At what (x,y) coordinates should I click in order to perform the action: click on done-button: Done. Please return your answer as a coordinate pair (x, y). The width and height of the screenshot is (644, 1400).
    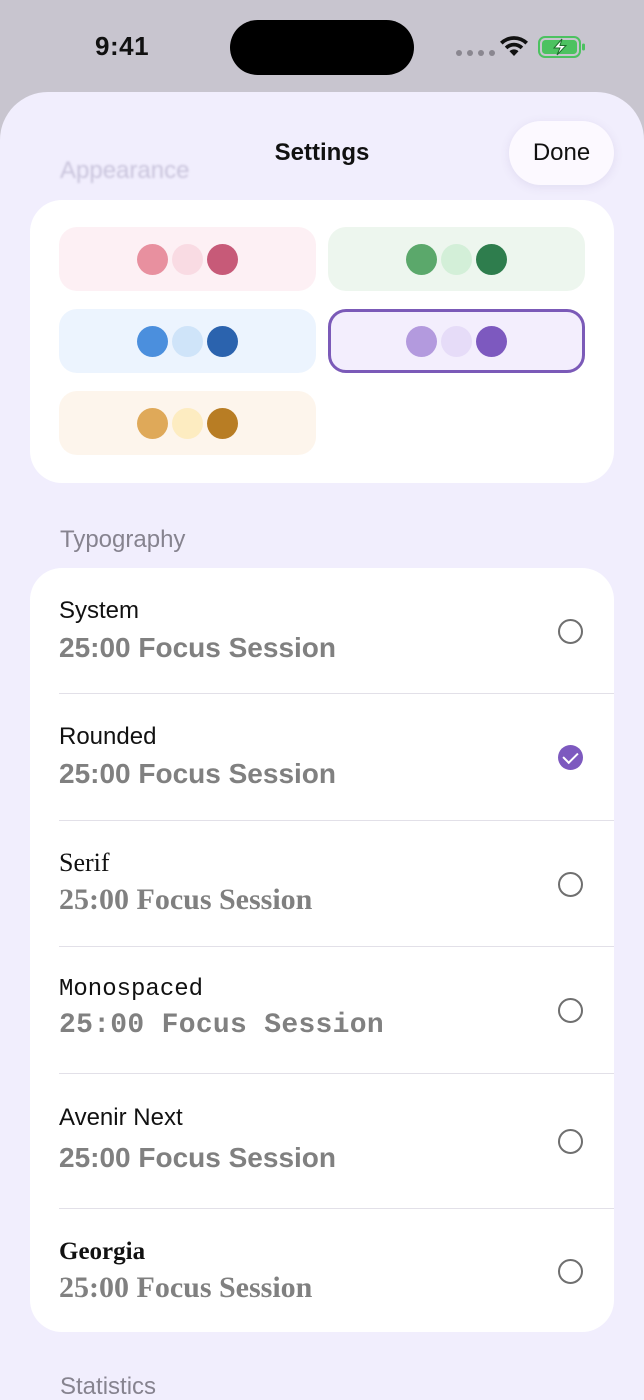
    Looking at the image, I should click on (561, 153).